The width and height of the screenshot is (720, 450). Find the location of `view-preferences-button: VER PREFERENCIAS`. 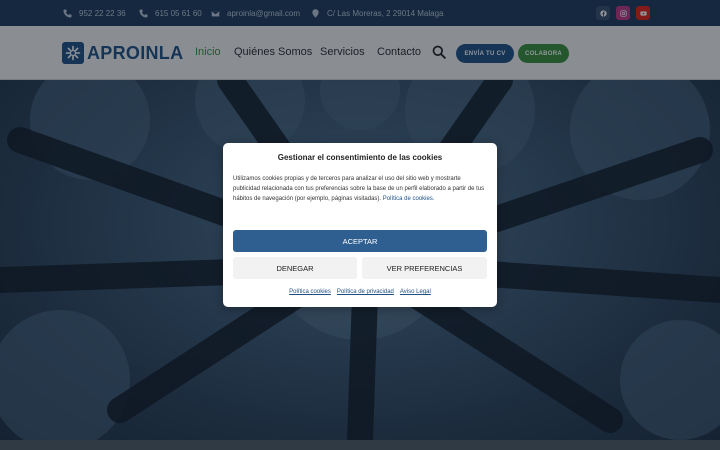

view-preferences-button: VER PREFERENCIAS is located at coordinates (424, 268).